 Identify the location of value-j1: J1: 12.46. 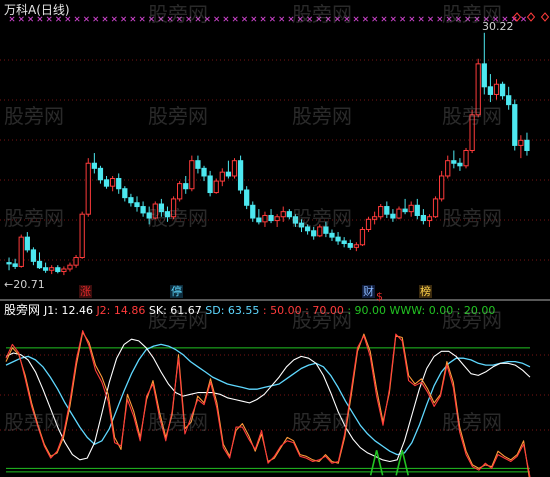
(68, 310).